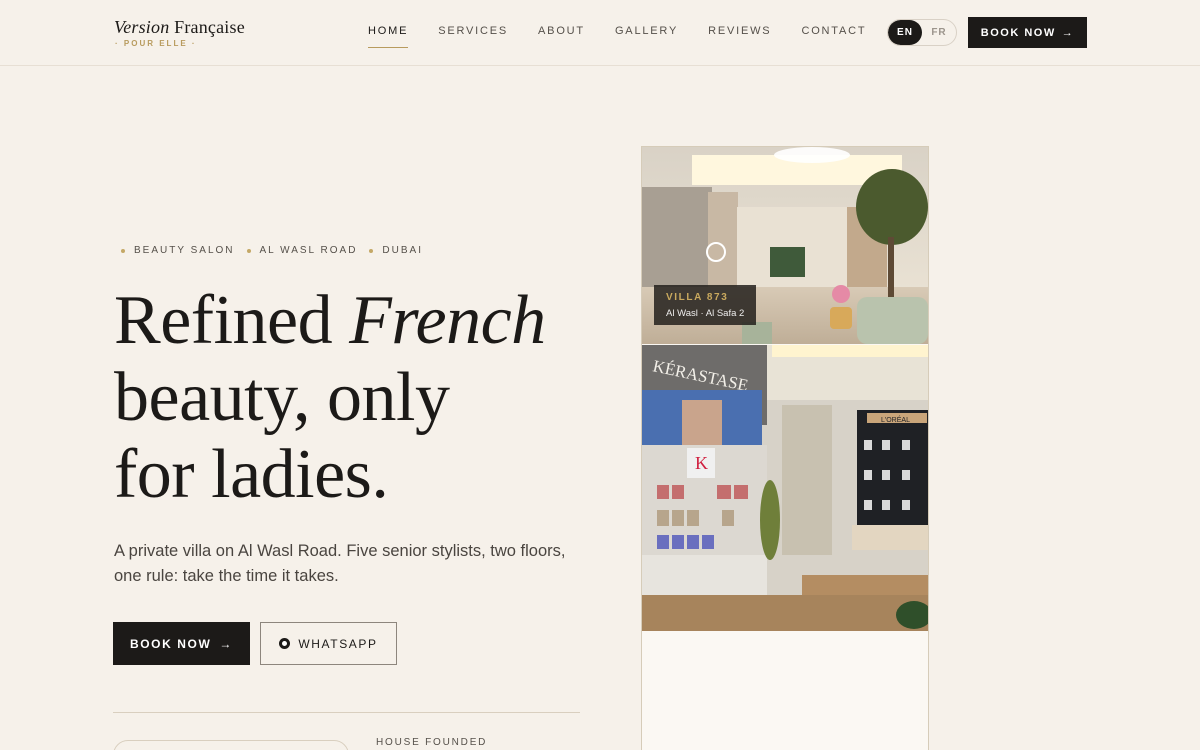  What do you see at coordinates (705, 313) in the screenshot?
I see `caption-subtitle: Al Wasl · Al Safa 2` at bounding box center [705, 313].